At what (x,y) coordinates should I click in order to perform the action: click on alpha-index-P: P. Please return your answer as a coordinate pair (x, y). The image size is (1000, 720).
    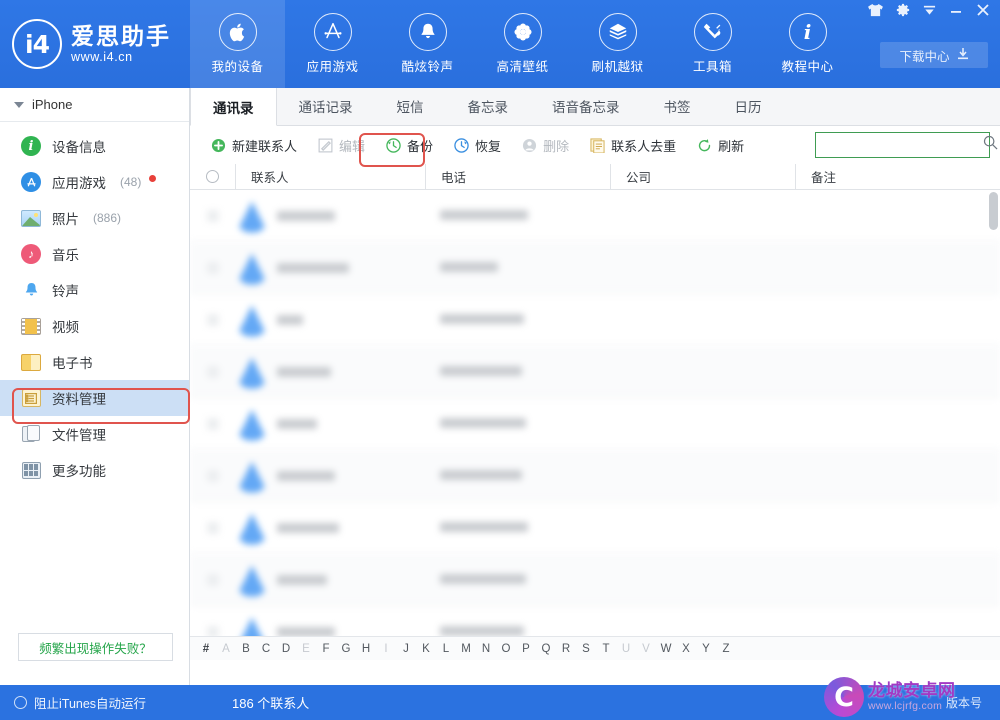
    Looking at the image, I should click on (526, 649).